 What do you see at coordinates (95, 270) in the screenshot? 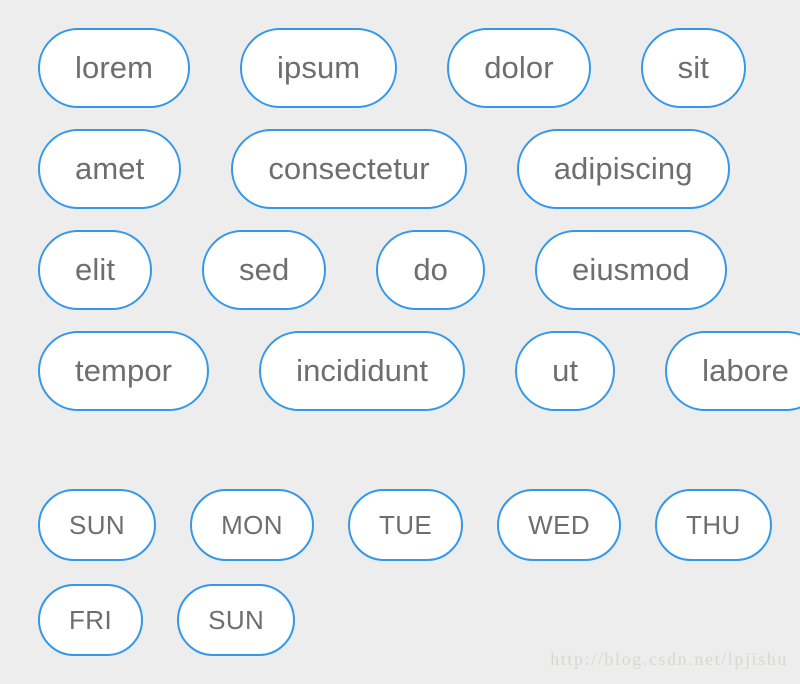
I see `chip-elit: elit` at bounding box center [95, 270].